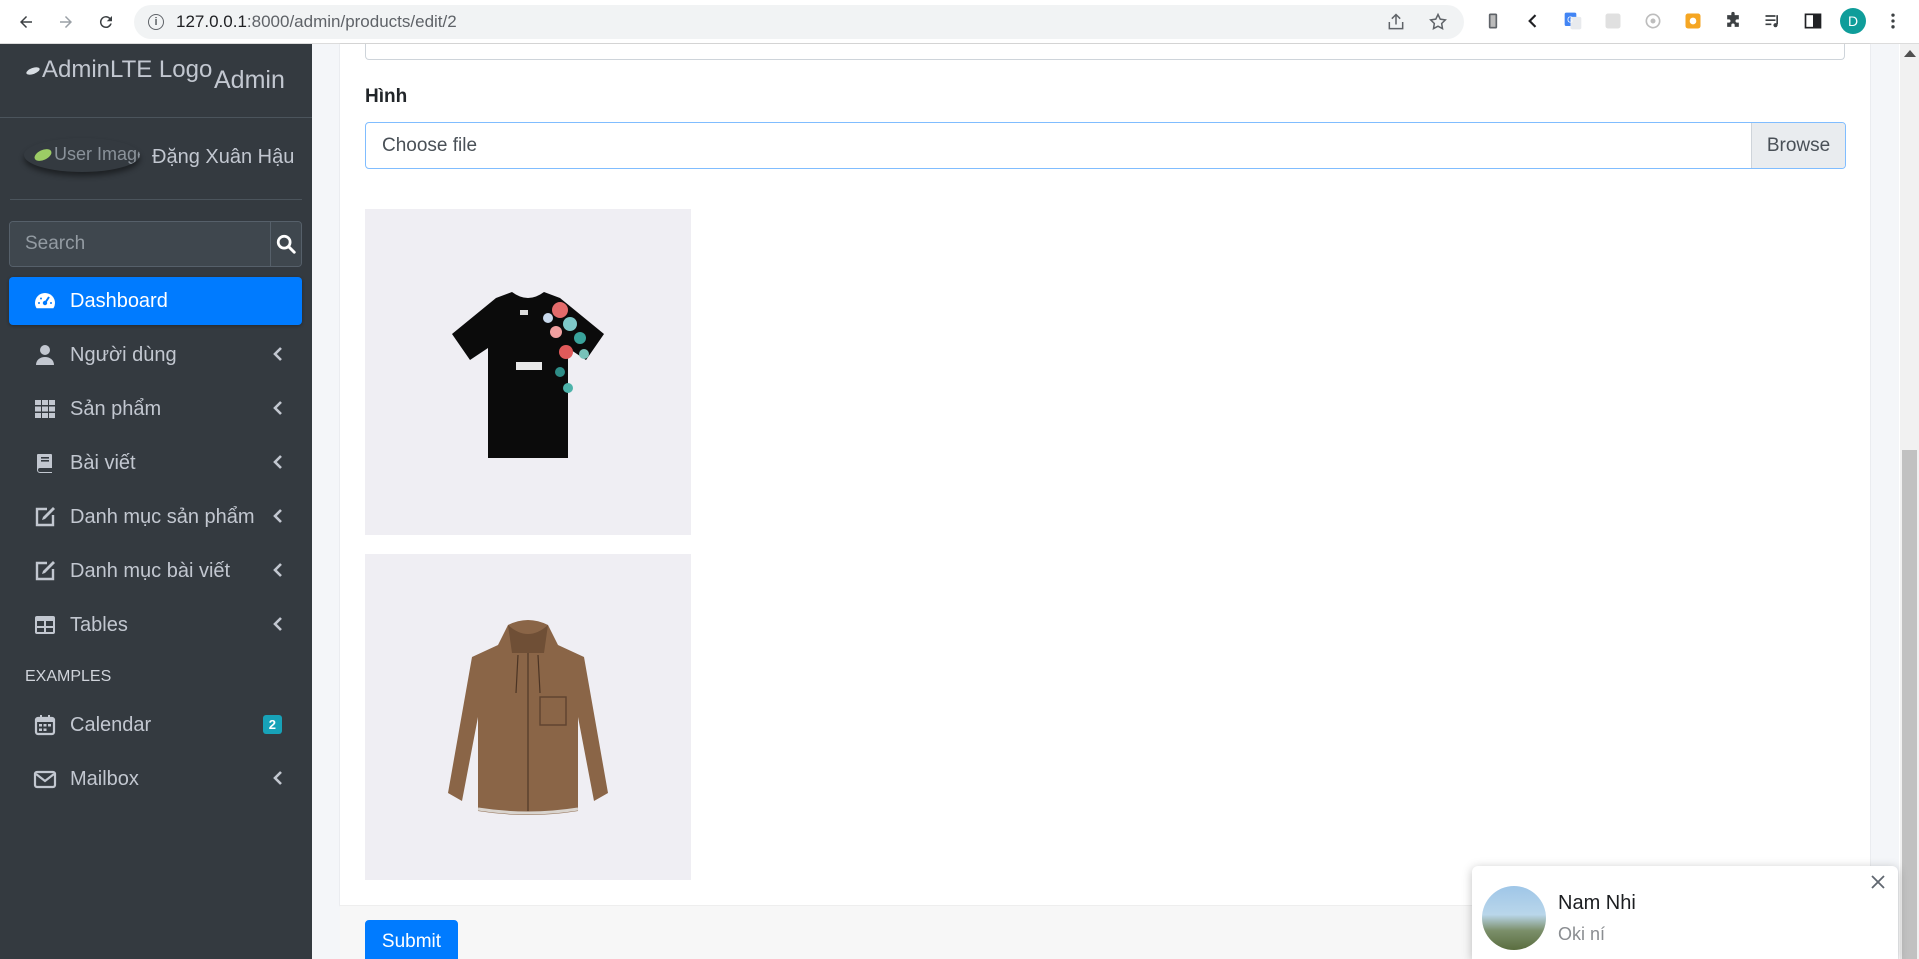 The width and height of the screenshot is (1919, 959). Describe the element at coordinates (116, 408) in the screenshot. I see `sidebar-item-label: Sản phẩm` at that location.